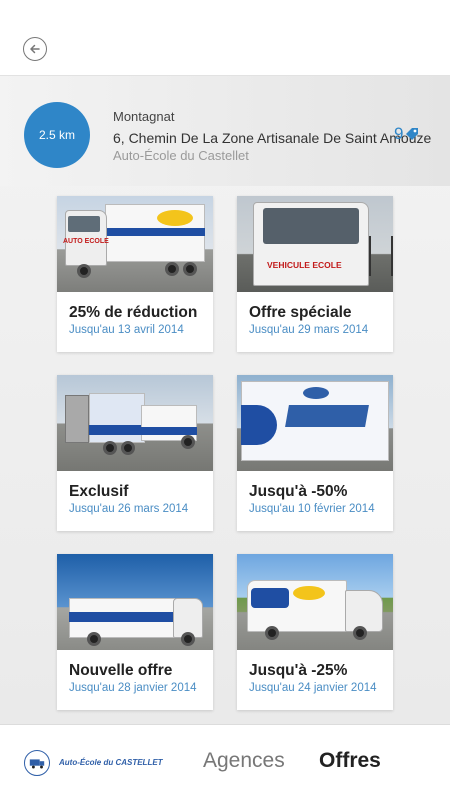 This screenshot has height=800, width=450. I want to click on offer-title: Offre spéciale, so click(300, 312).